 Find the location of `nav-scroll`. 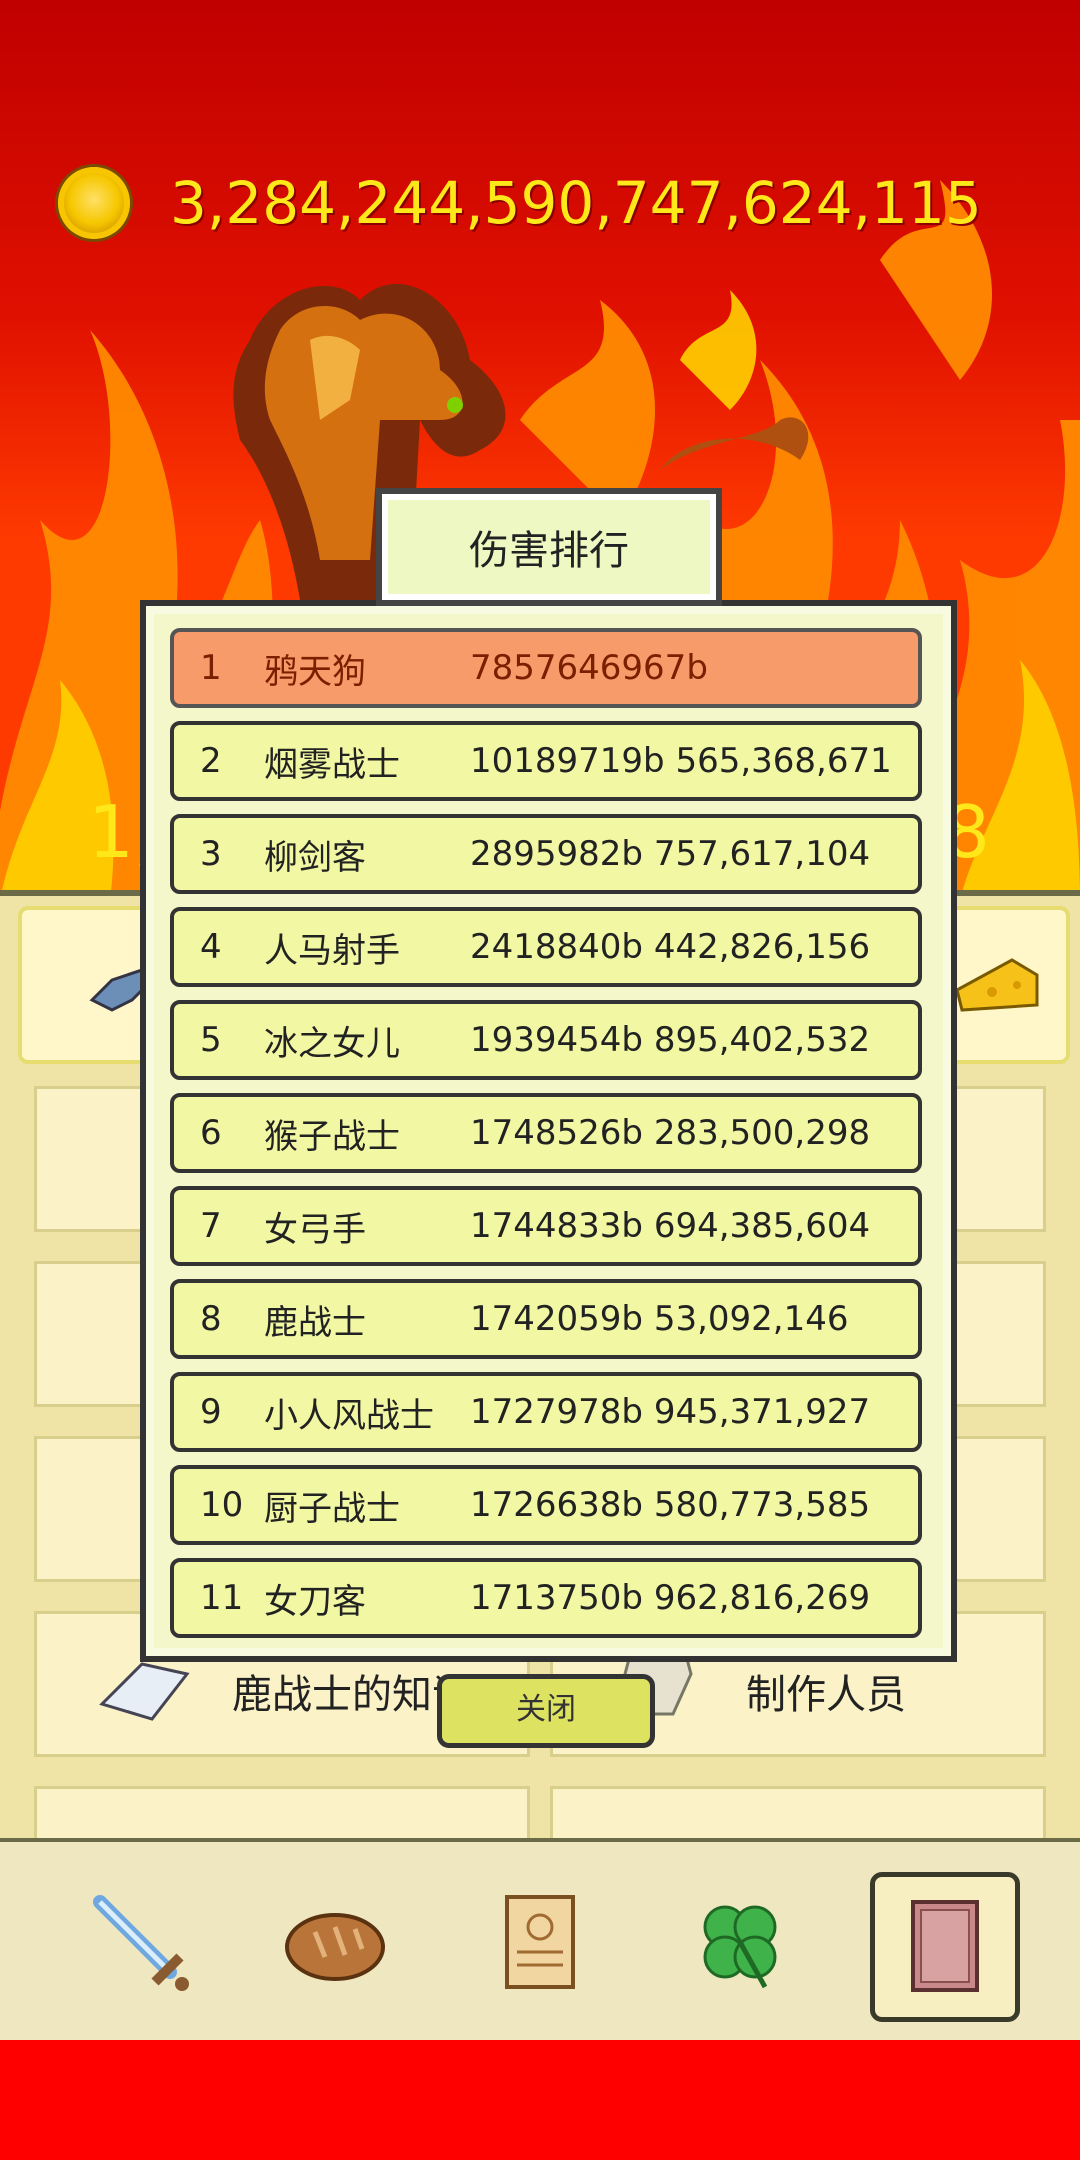

nav-scroll is located at coordinates (540, 1942).